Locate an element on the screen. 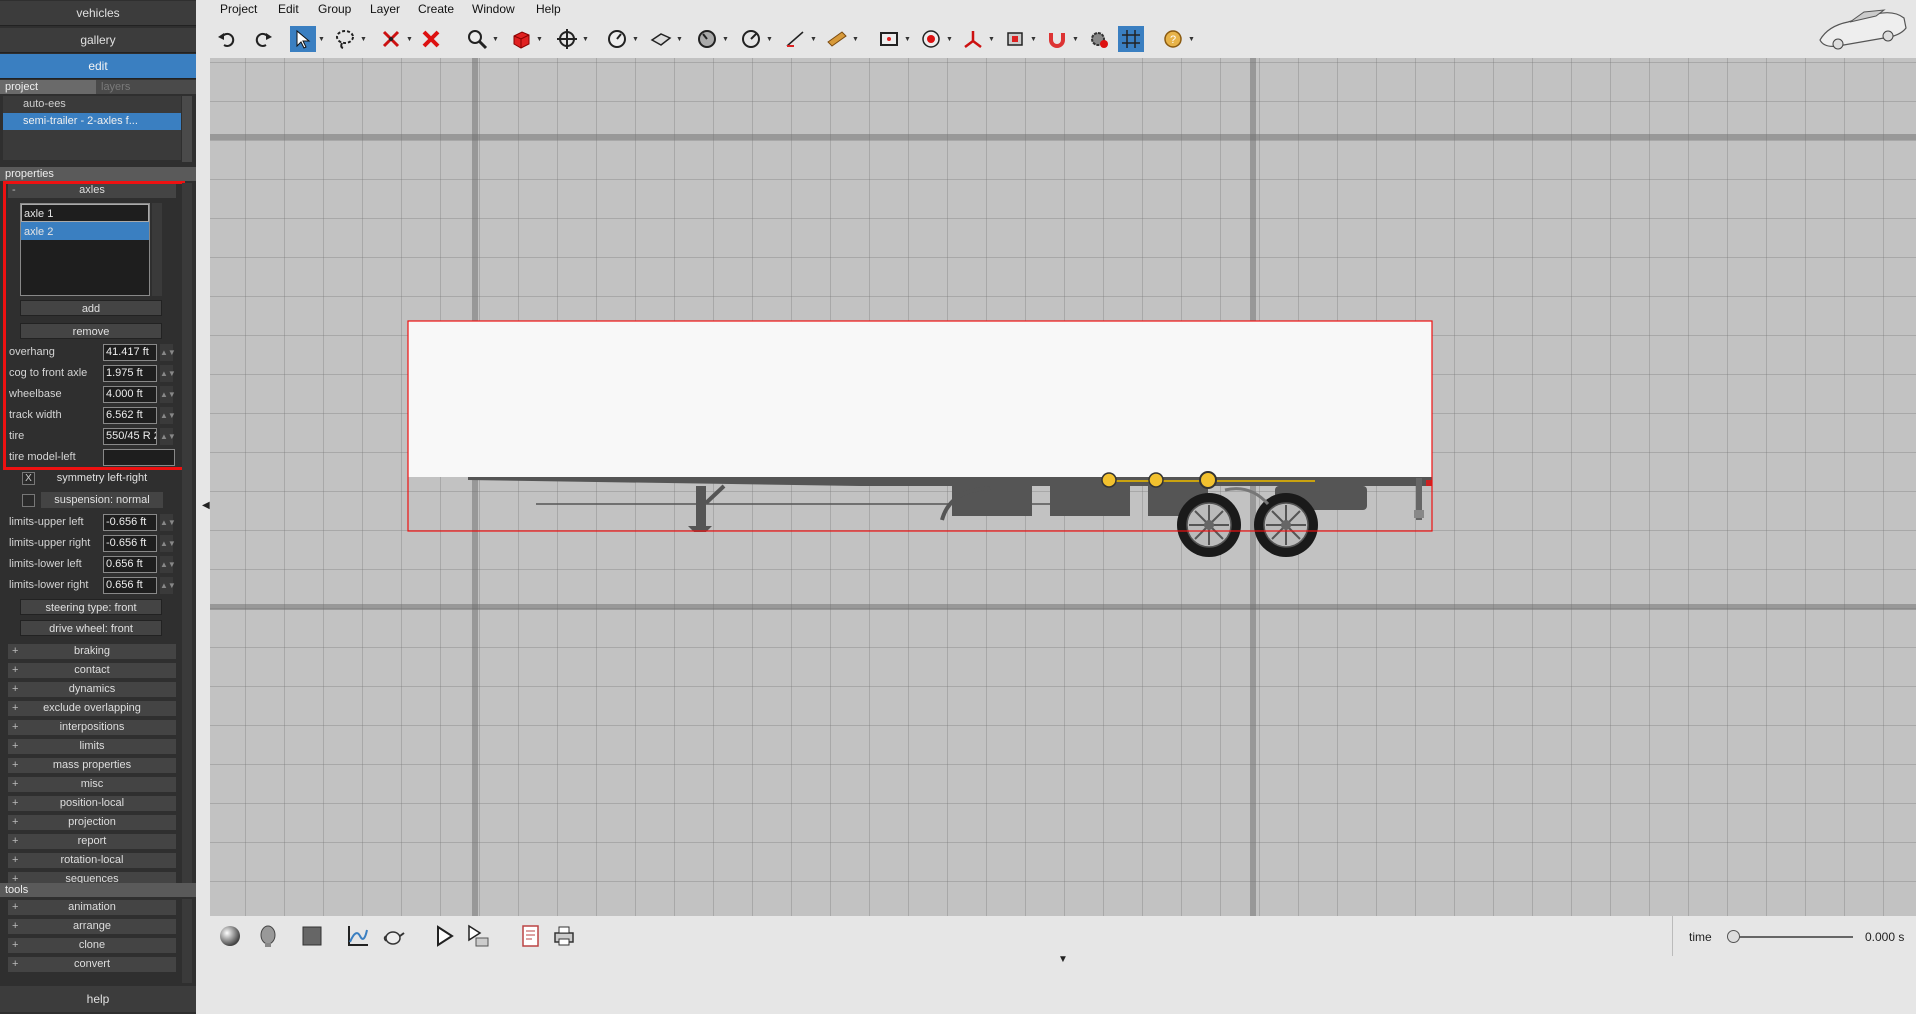 Image resolution: width=1916 pixels, height=1014 pixels. axle-marker-2-icon is located at coordinates (1156, 480).